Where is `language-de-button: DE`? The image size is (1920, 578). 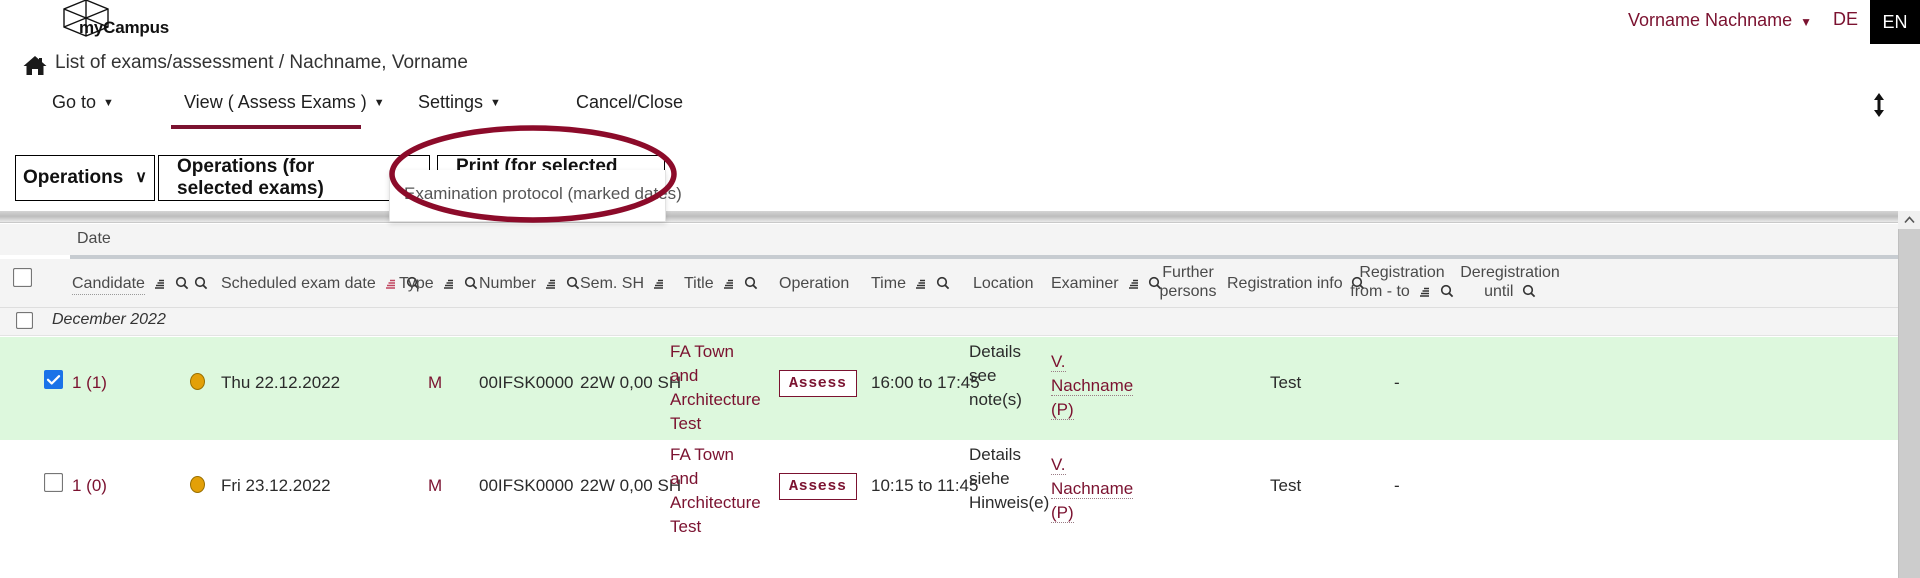 language-de-button: DE is located at coordinates (1845, 19).